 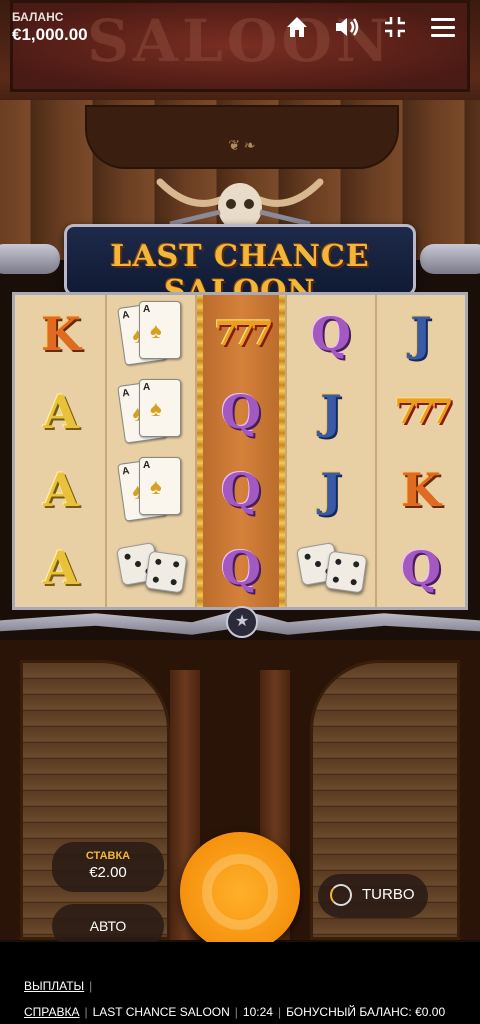 I want to click on left-rail, so click(x=30, y=259).